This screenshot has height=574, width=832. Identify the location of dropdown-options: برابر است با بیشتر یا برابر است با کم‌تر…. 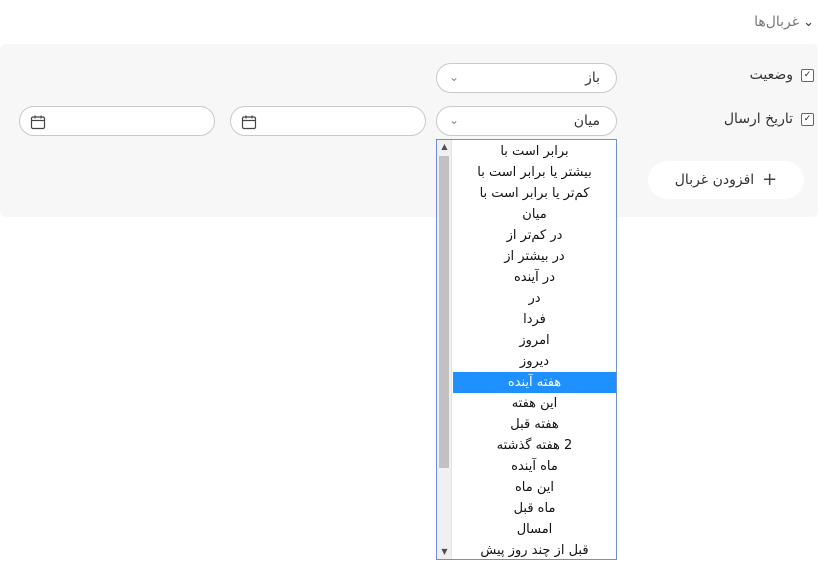
(534, 350).